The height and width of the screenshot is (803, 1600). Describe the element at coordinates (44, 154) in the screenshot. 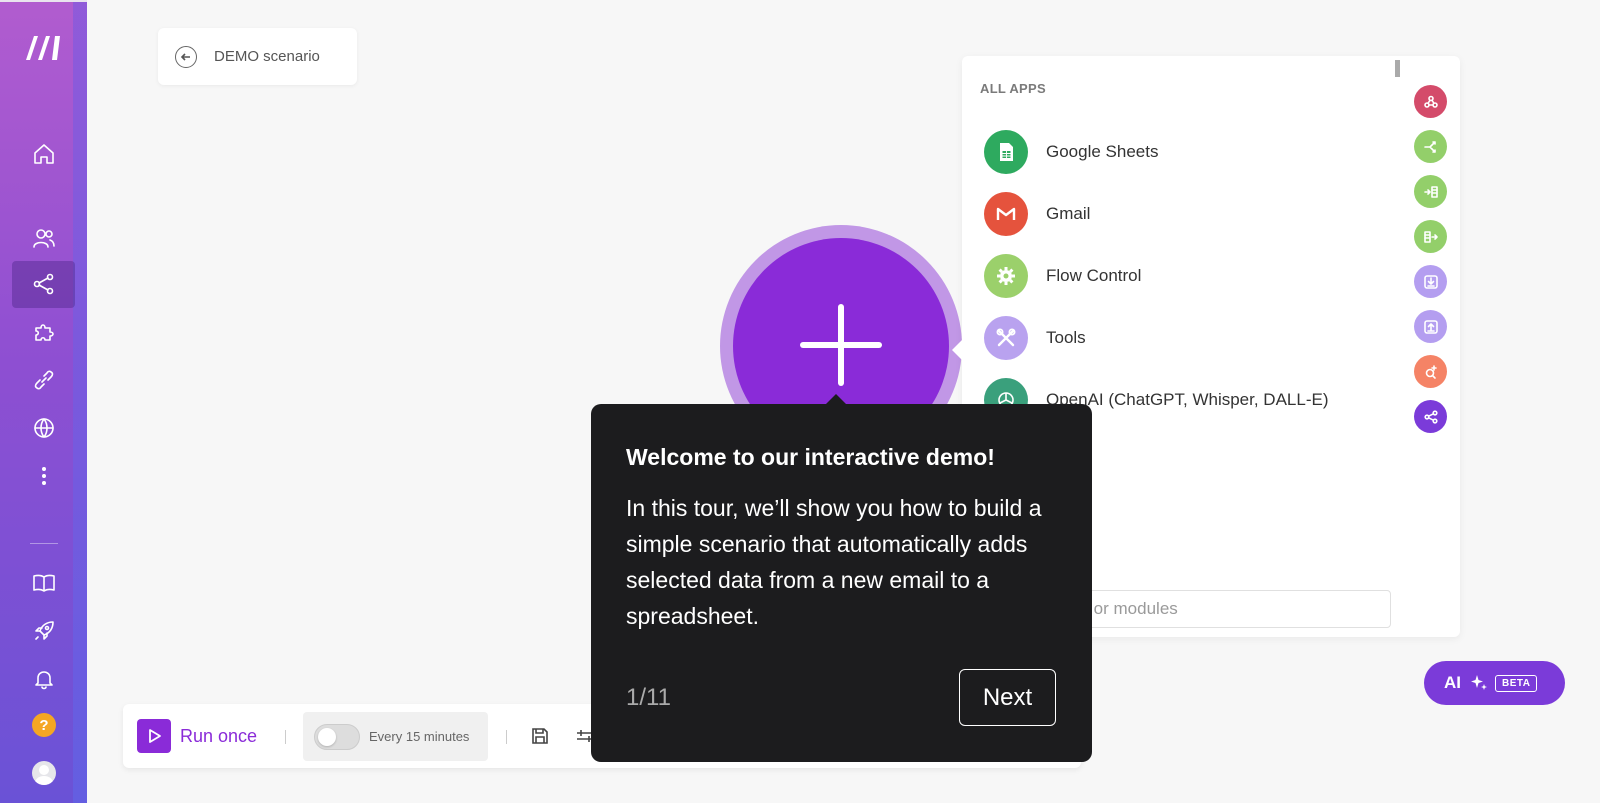

I see `home-icon` at that location.